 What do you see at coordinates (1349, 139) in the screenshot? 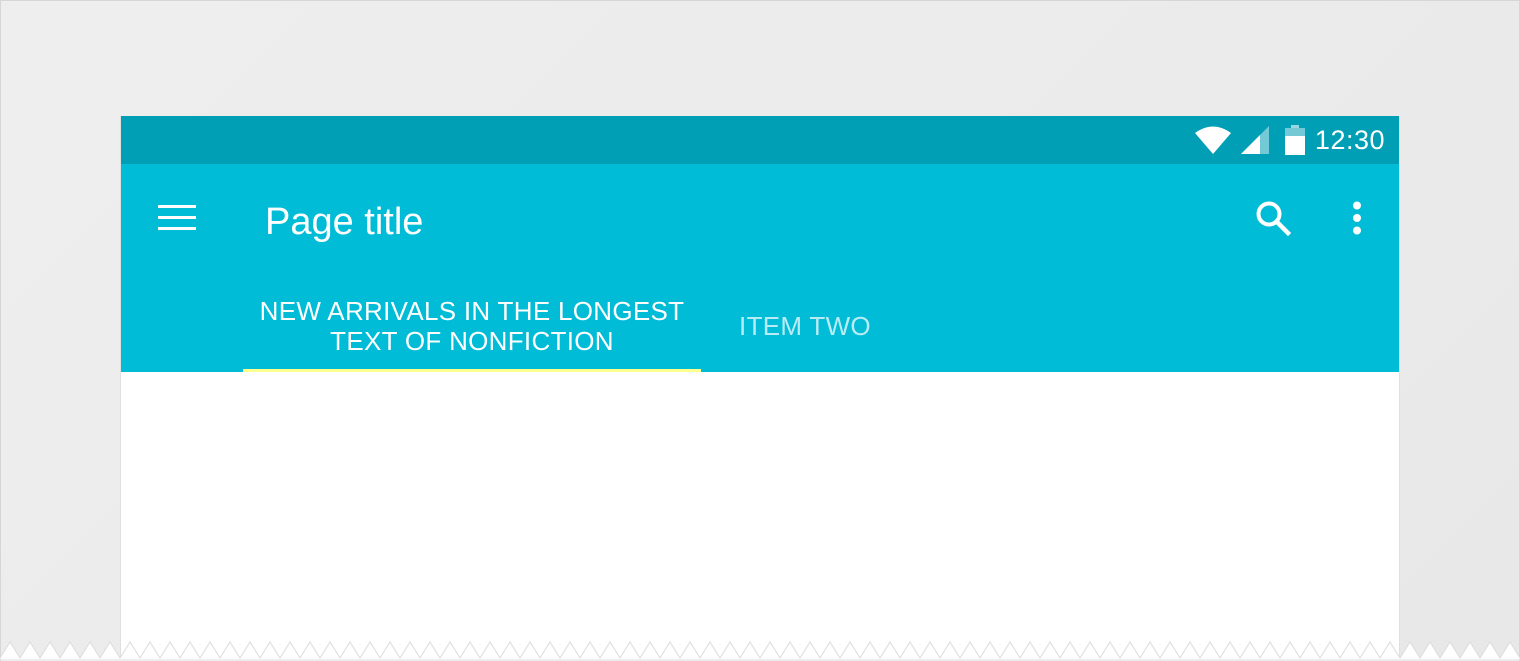
I see `status-time: 12:30` at bounding box center [1349, 139].